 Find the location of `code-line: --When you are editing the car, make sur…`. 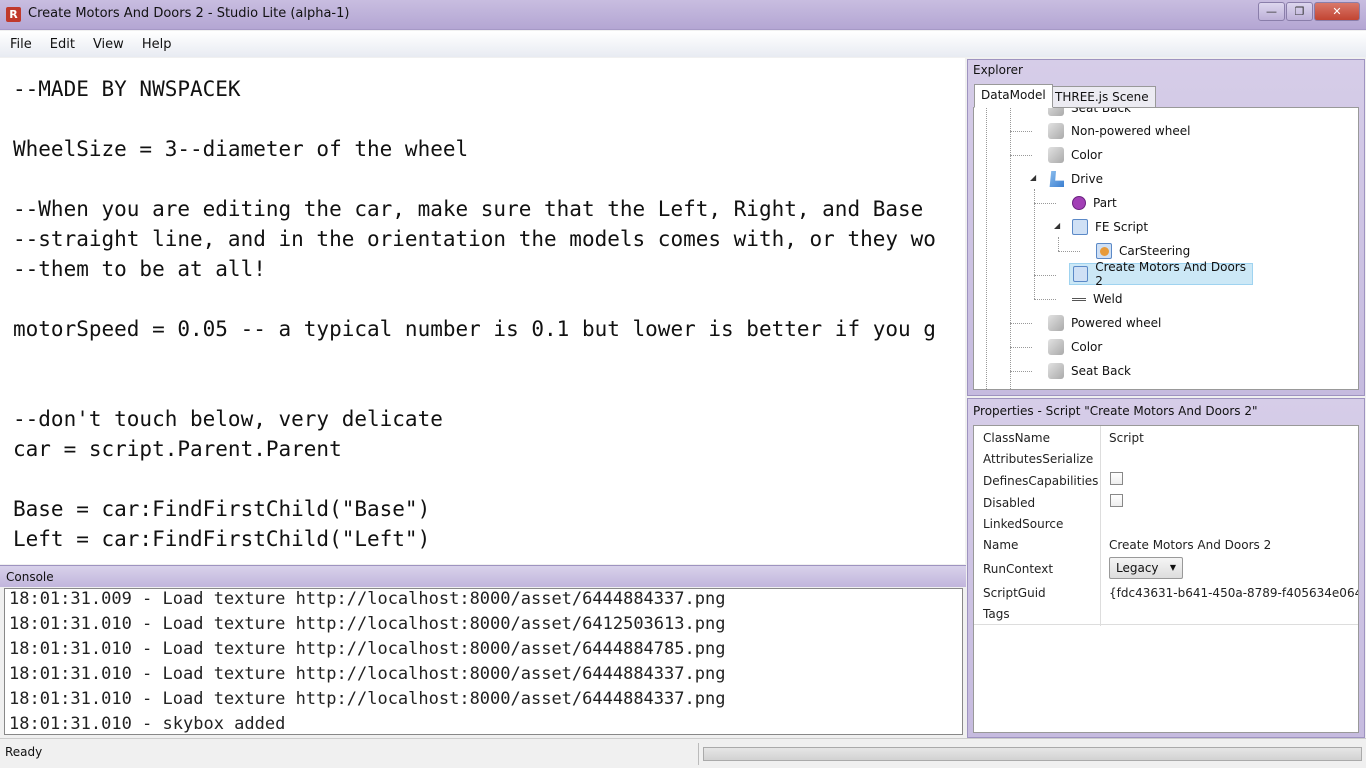

code-line: --When you are editing the car, make sur… is located at coordinates (468, 209).